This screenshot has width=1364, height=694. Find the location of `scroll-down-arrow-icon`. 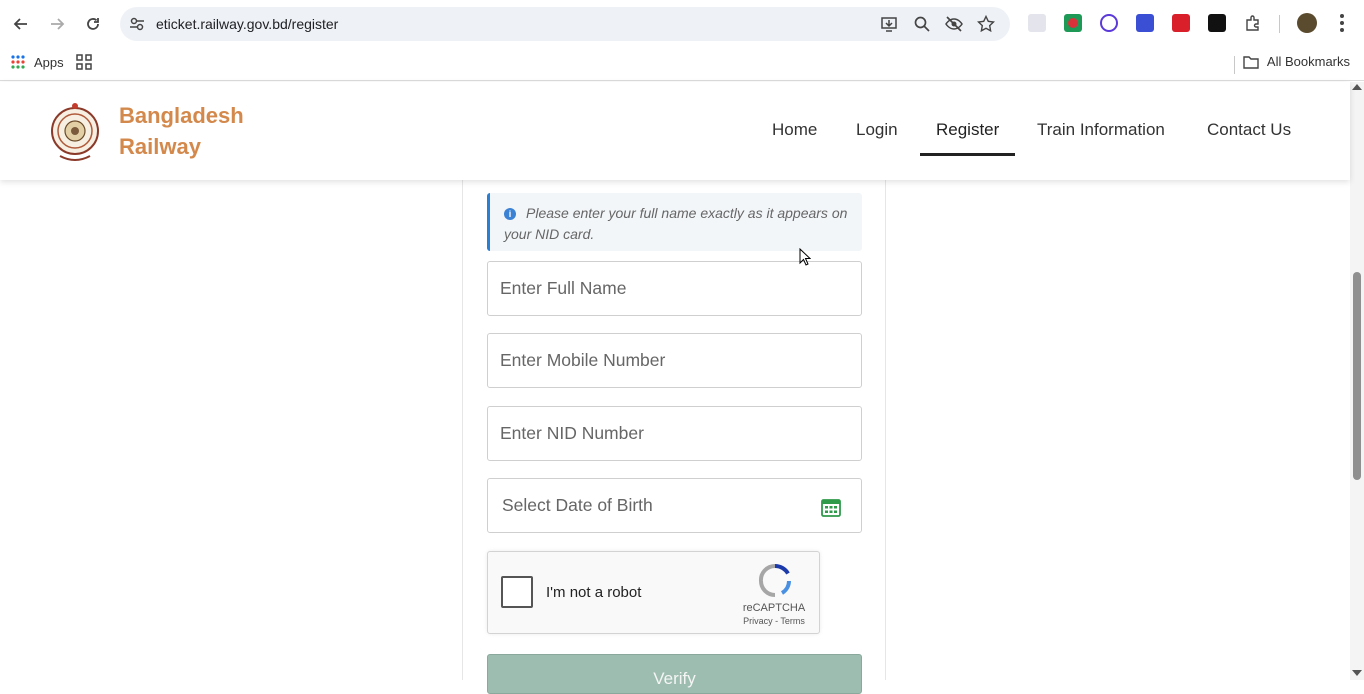

scroll-down-arrow-icon is located at coordinates (1357, 673).